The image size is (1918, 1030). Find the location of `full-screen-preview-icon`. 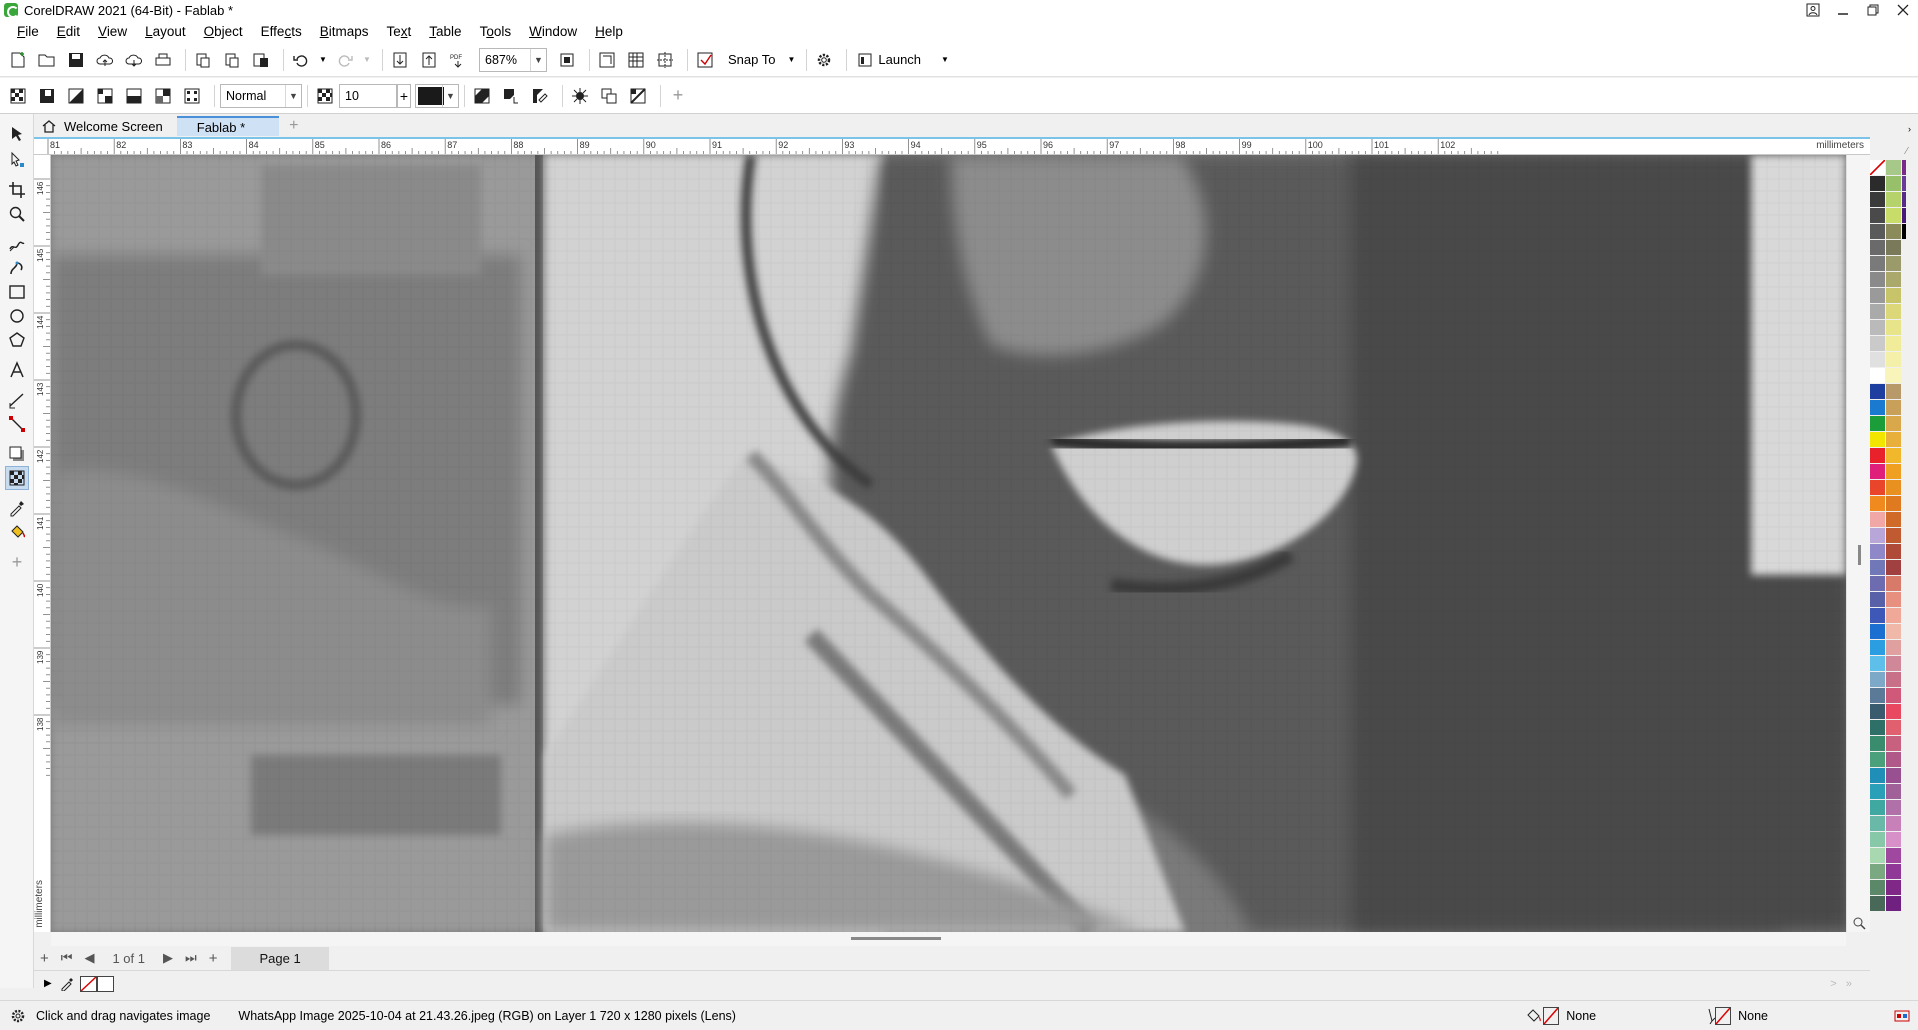

full-screen-preview-icon is located at coordinates (607, 60).